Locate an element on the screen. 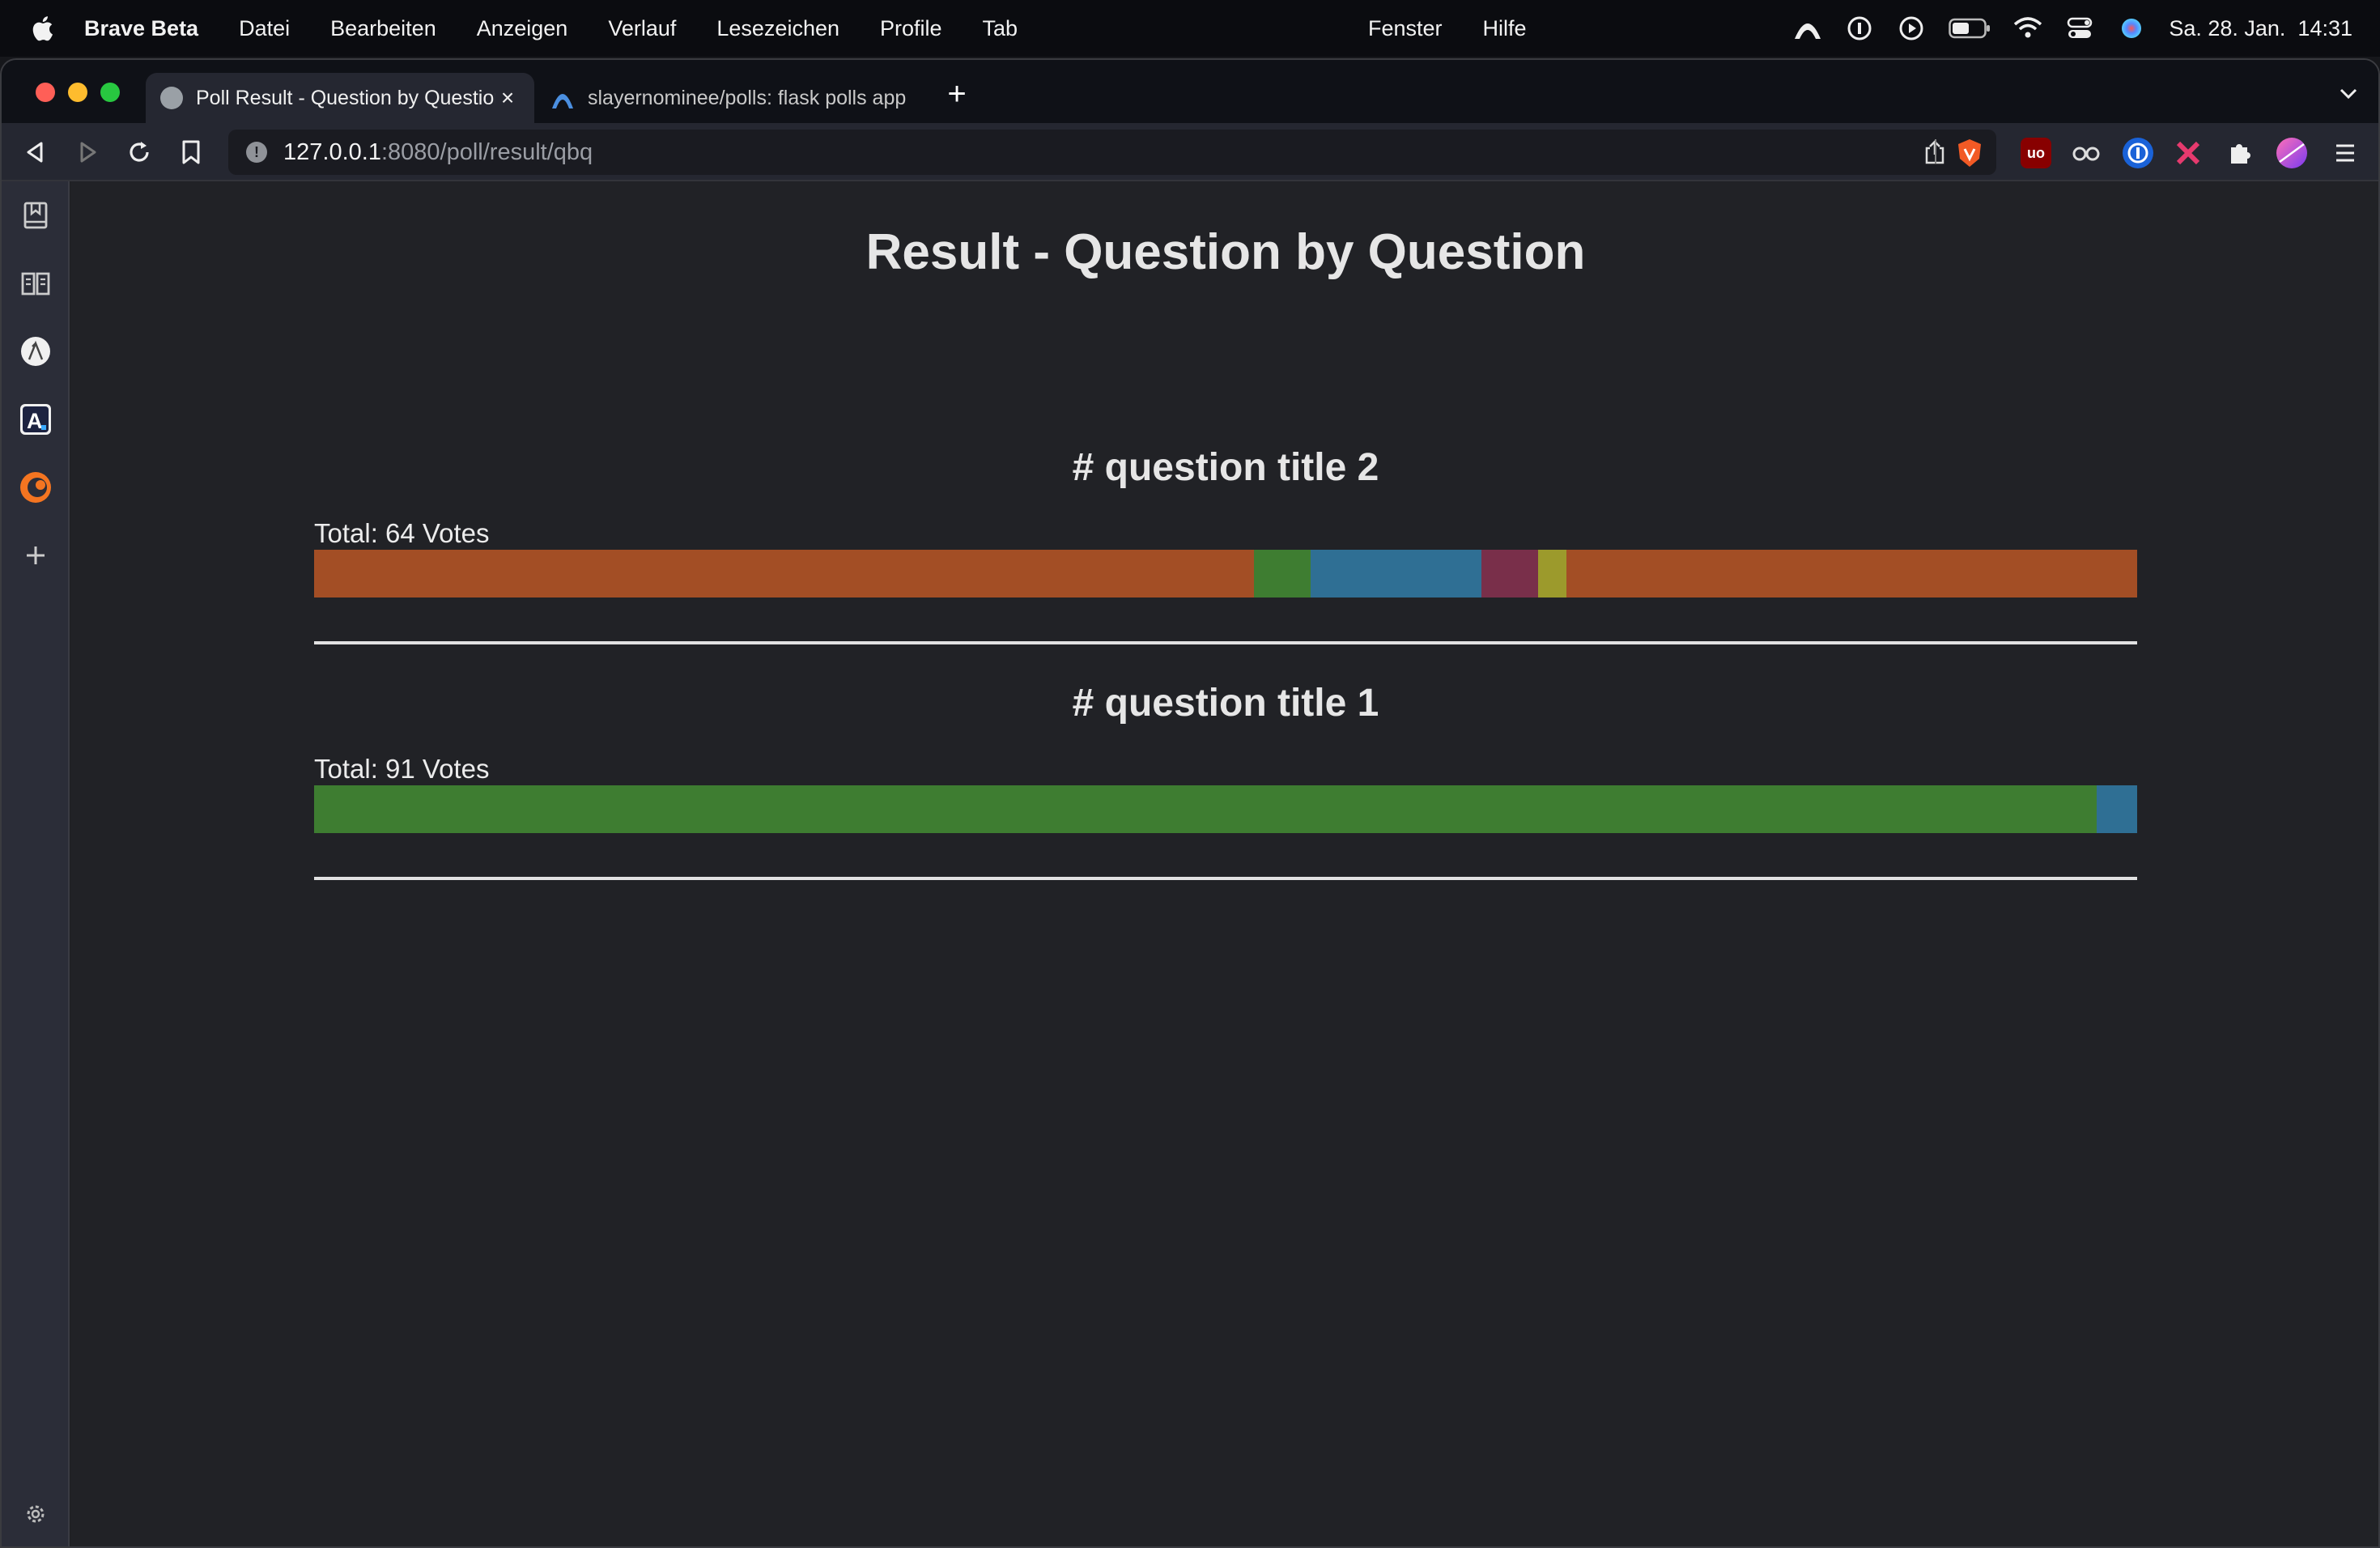 The image size is (2380, 1548). add-sidebar-item-icon is located at coordinates (35, 555).